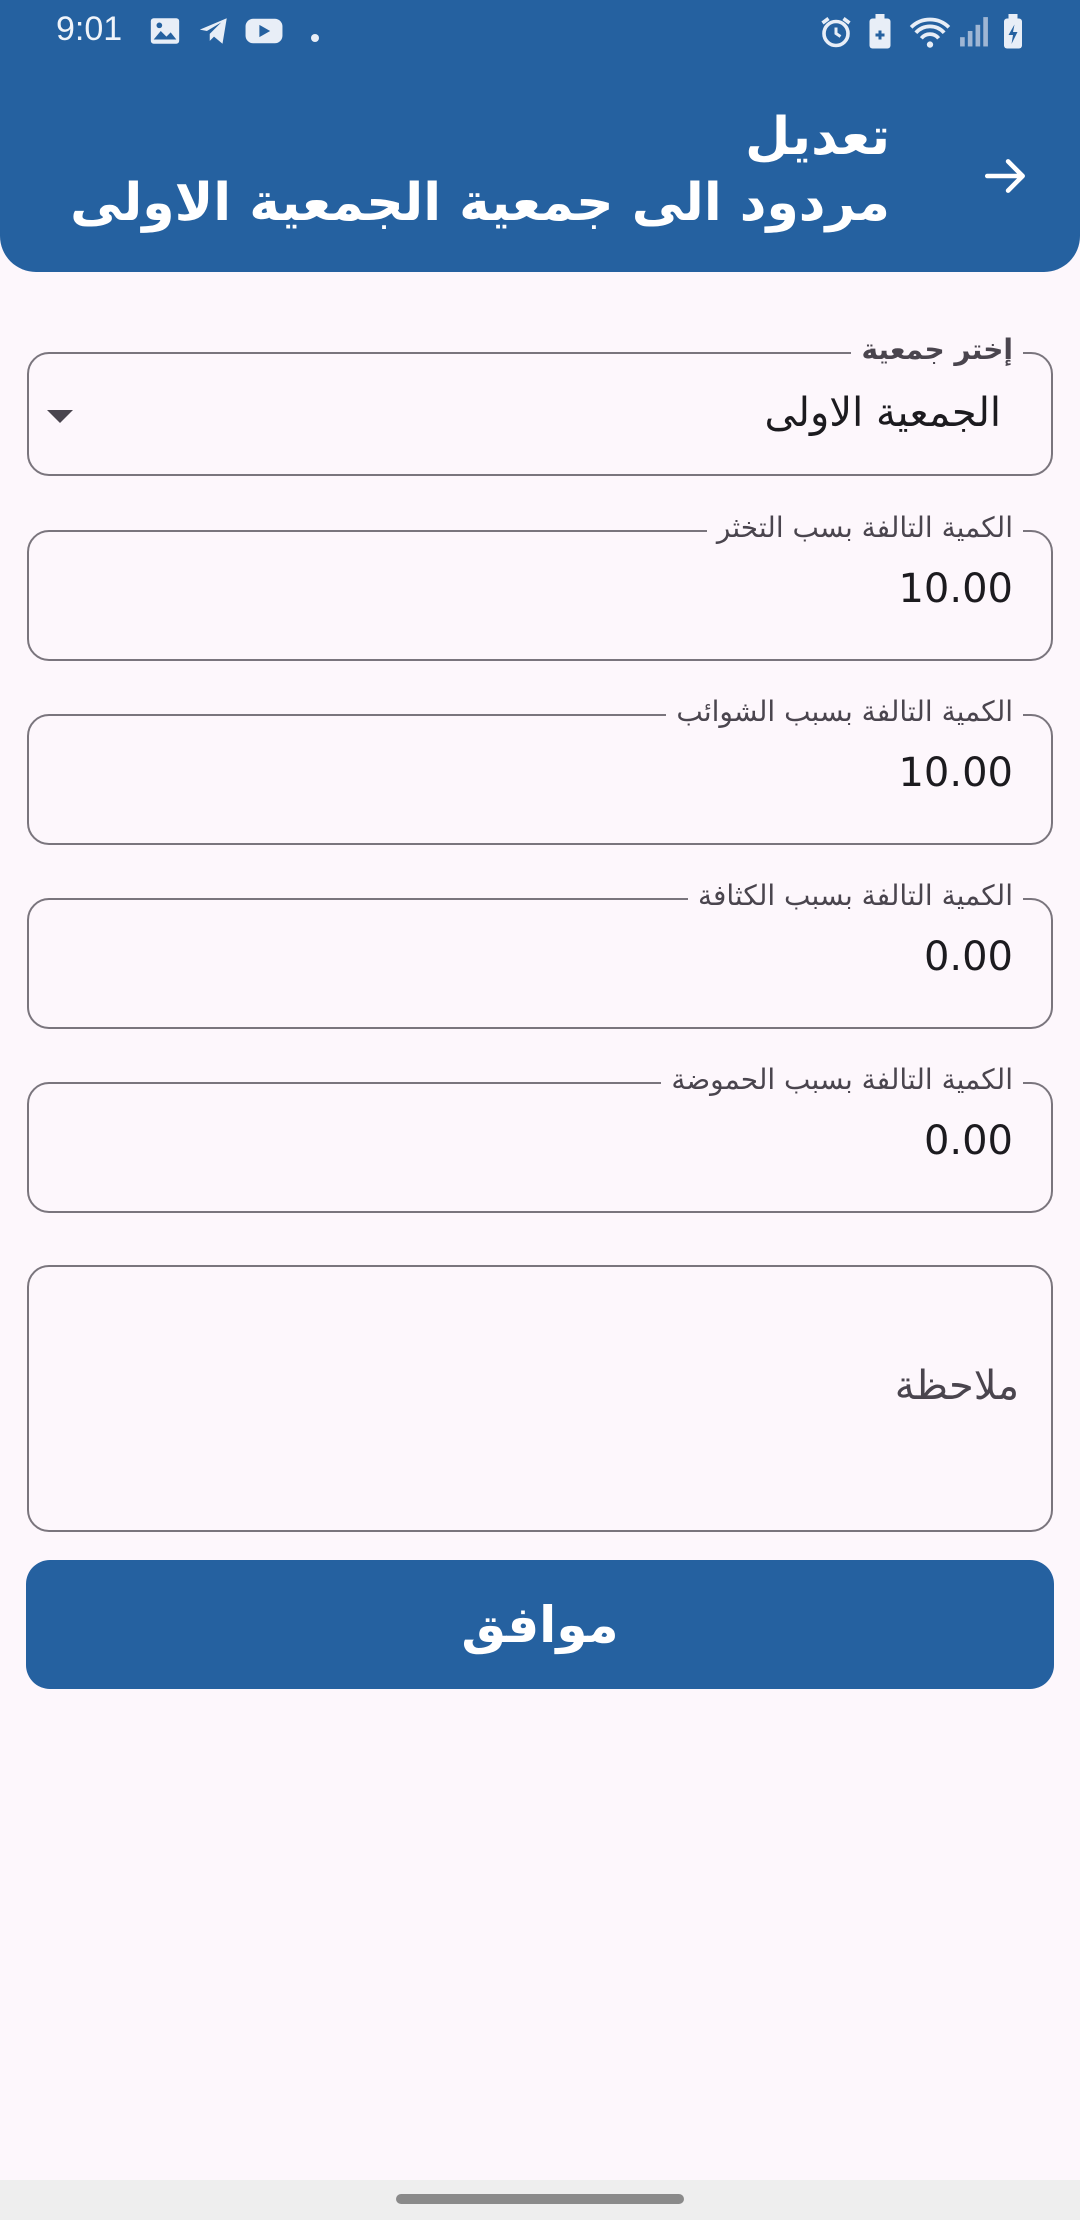 The height and width of the screenshot is (2220, 1080). What do you see at coordinates (974, 33) in the screenshot?
I see `signal-icon` at bounding box center [974, 33].